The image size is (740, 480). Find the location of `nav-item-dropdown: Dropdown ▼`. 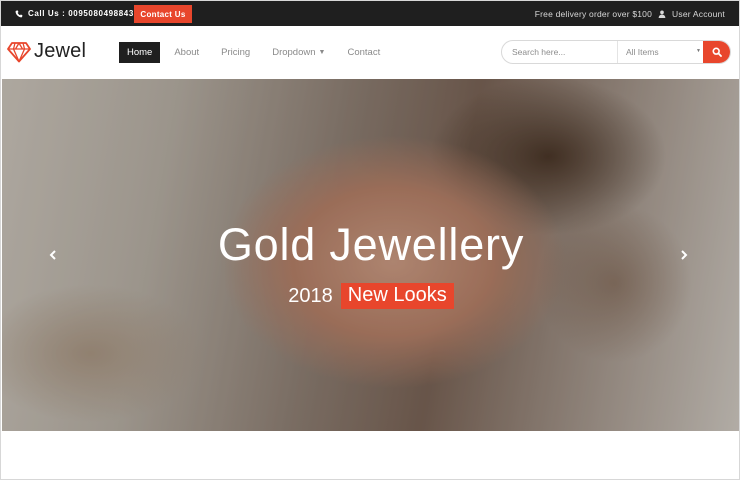

nav-item-dropdown: Dropdown ▼ is located at coordinates (298, 52).